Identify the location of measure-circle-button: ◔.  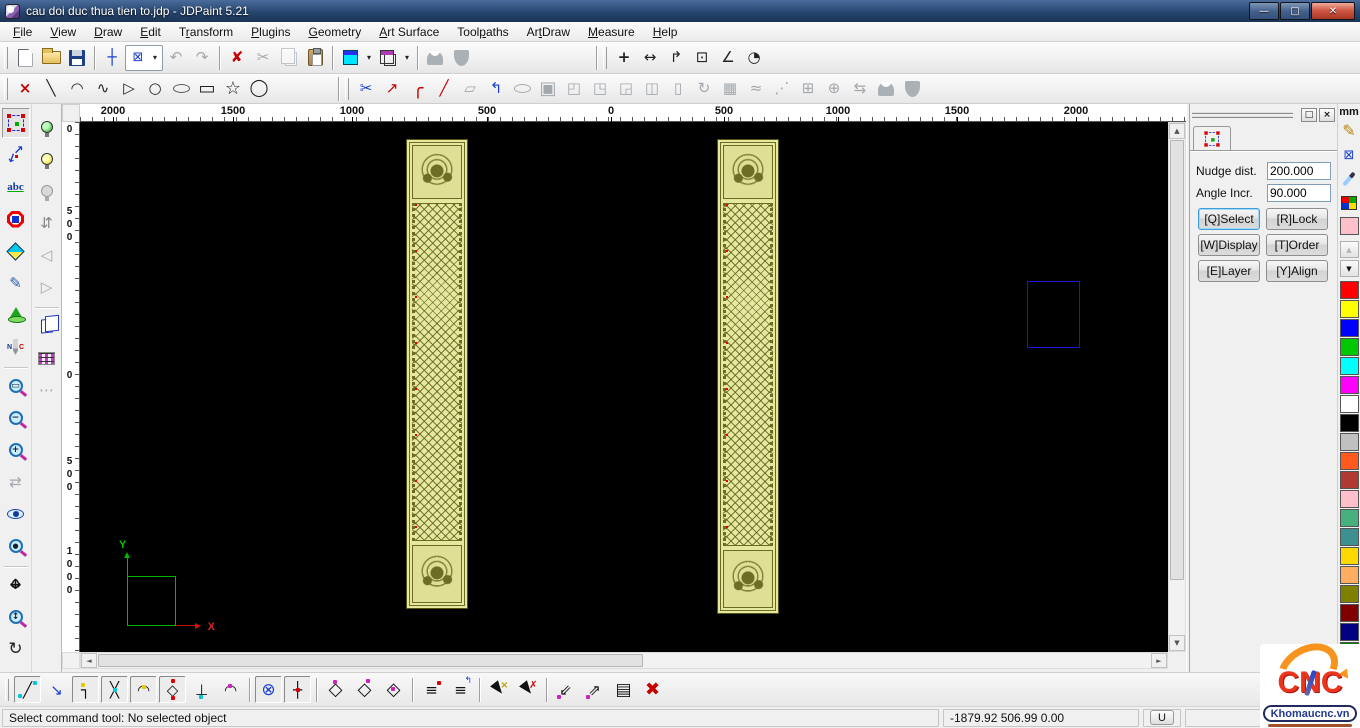
(754, 58).